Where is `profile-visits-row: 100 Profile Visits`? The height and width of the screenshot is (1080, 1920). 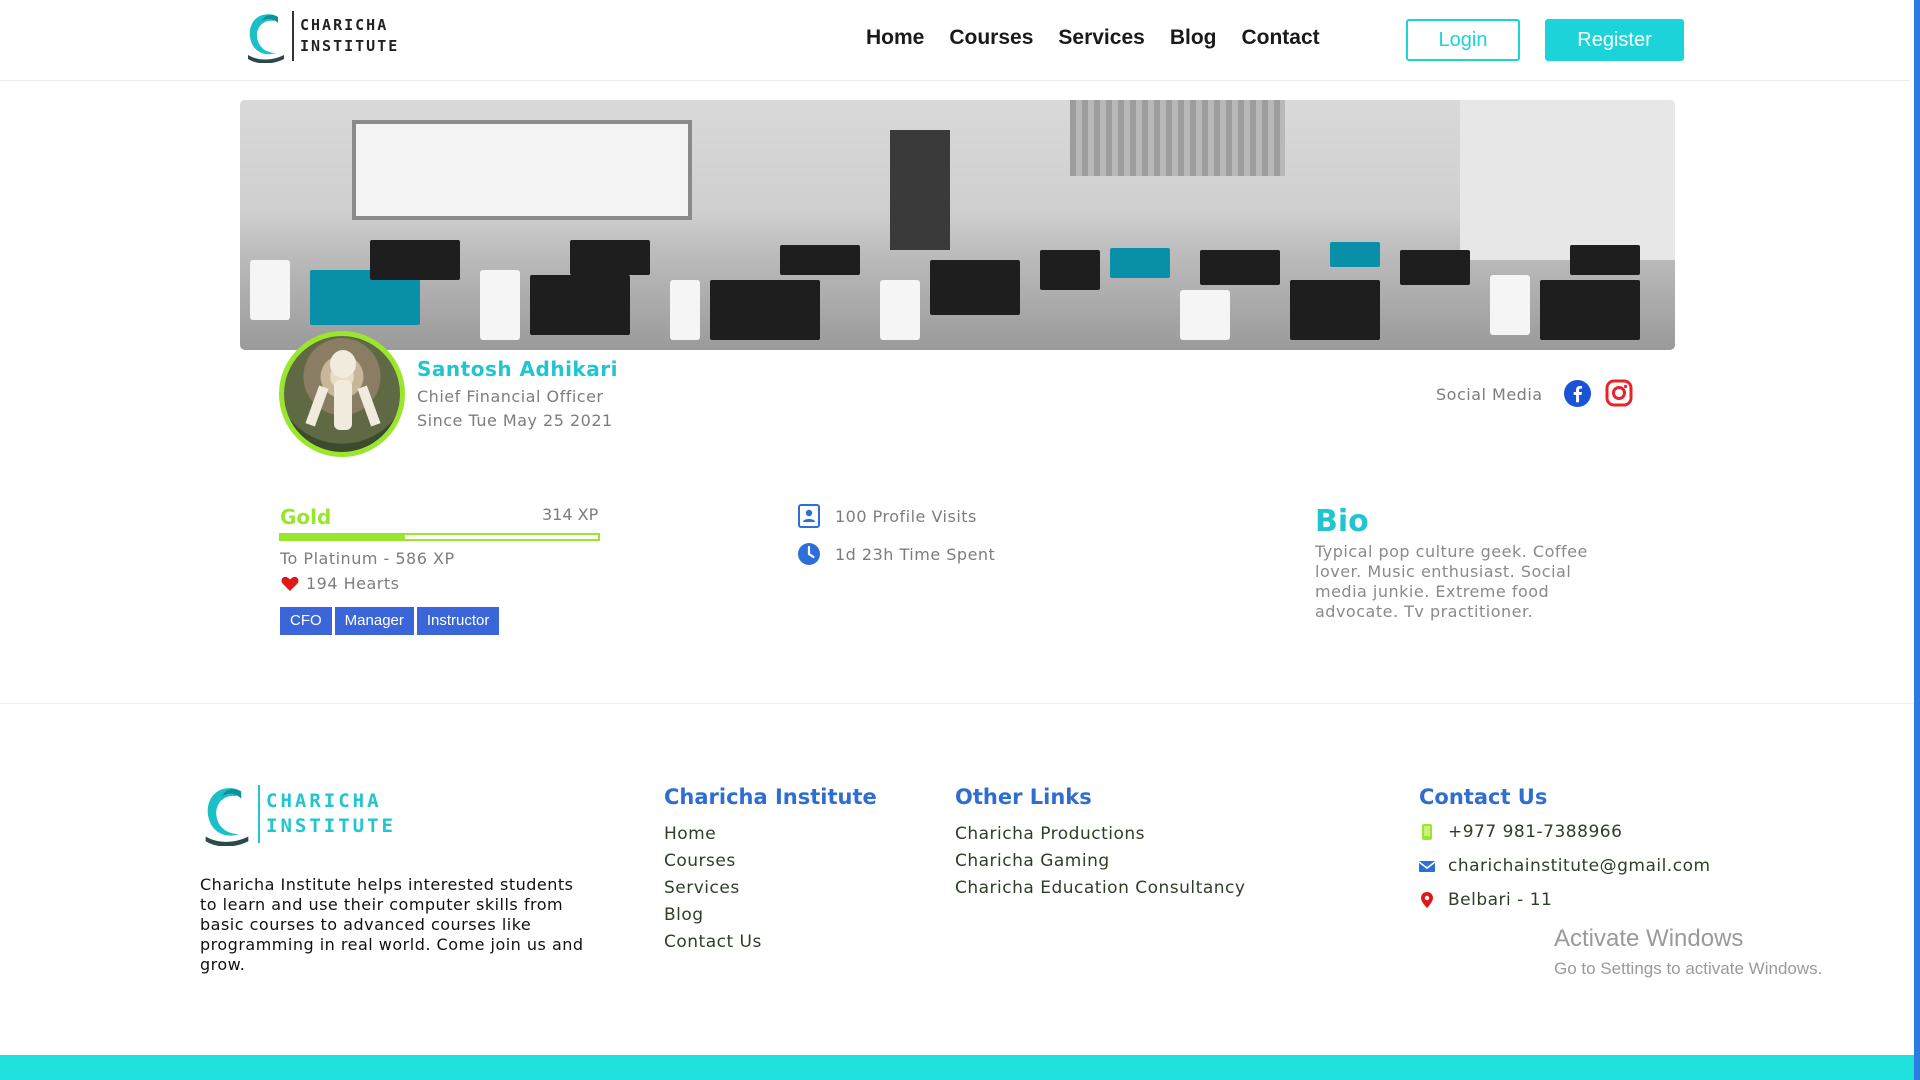
profile-visits-row: 100 Profile Visits is located at coordinates (887, 516).